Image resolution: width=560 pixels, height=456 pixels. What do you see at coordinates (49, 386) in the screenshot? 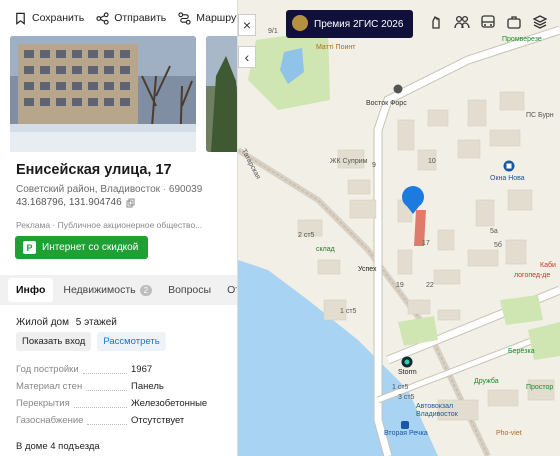
I see `prop-key: Материал стен` at bounding box center [49, 386].